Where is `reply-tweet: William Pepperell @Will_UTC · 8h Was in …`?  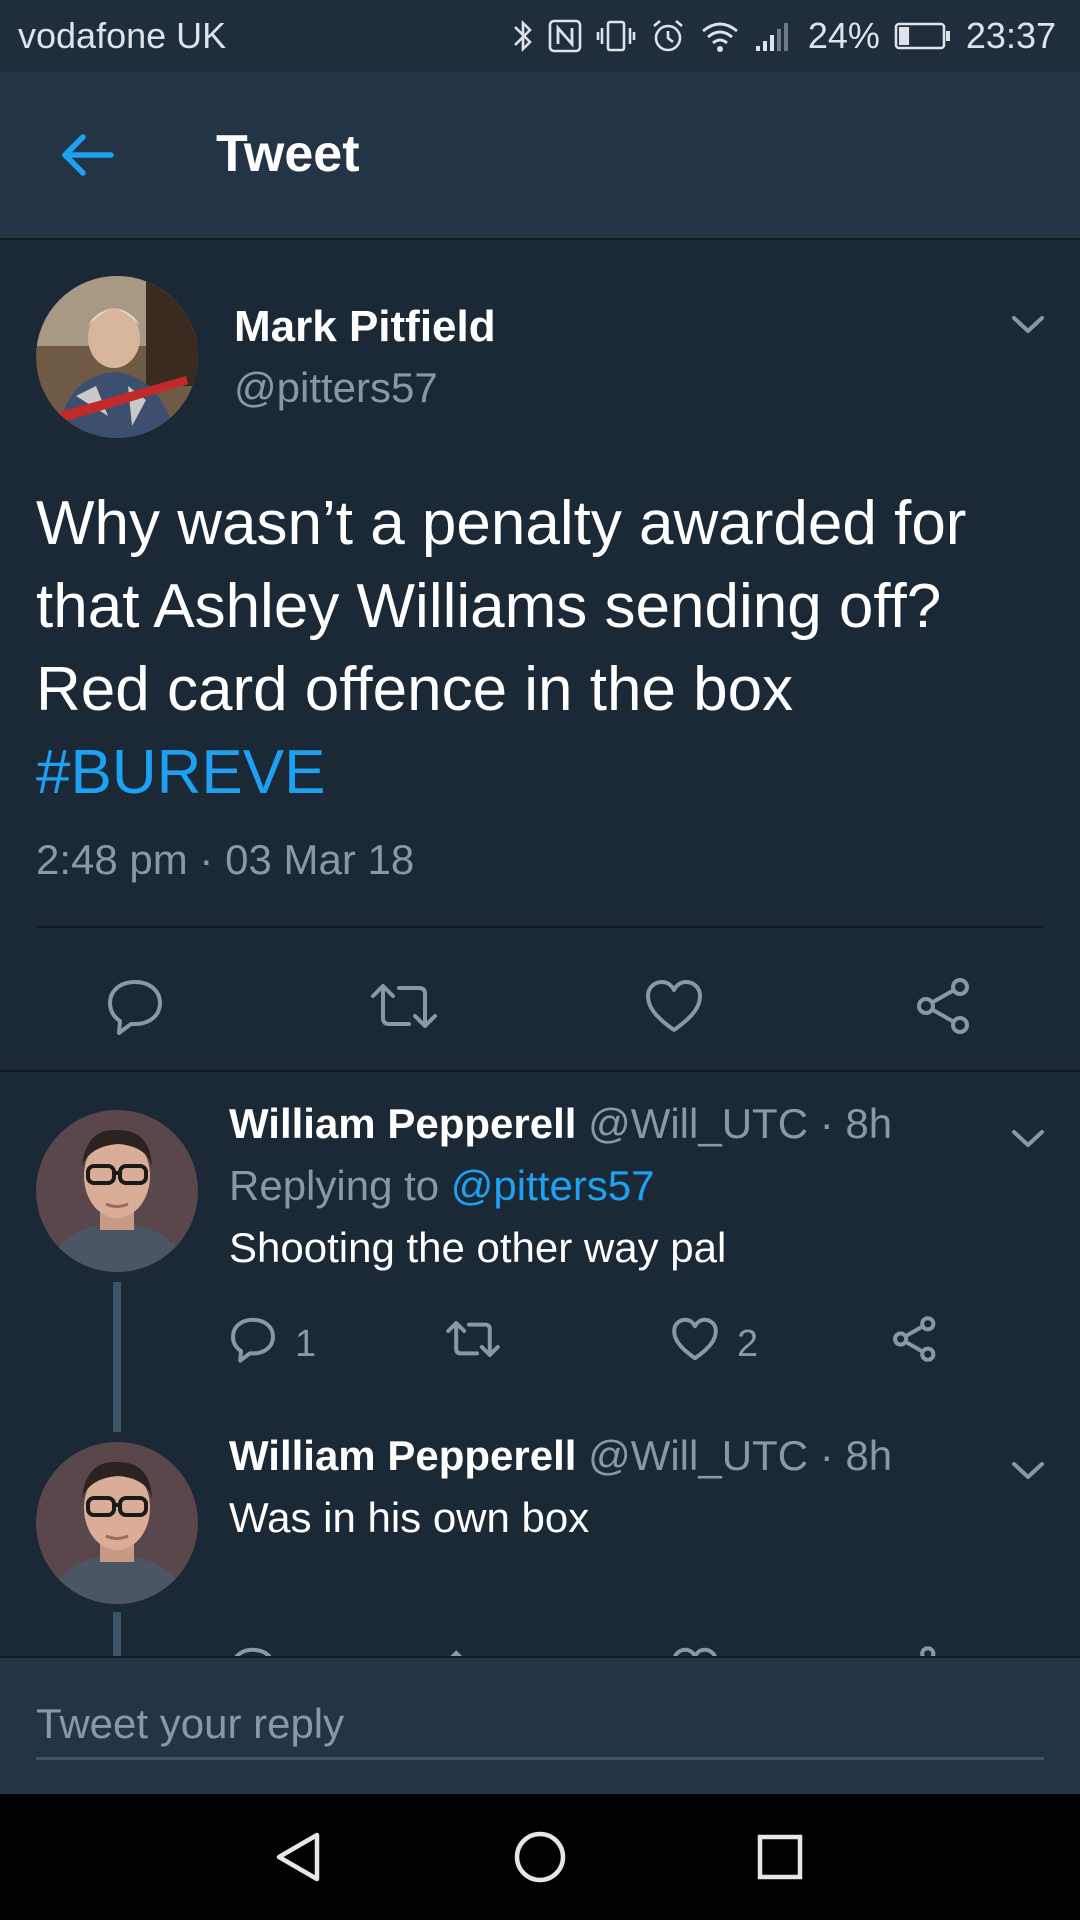
reply-tweet: William Pepperell @Will_UTC · 8h Was in … is located at coordinates (540, 1544).